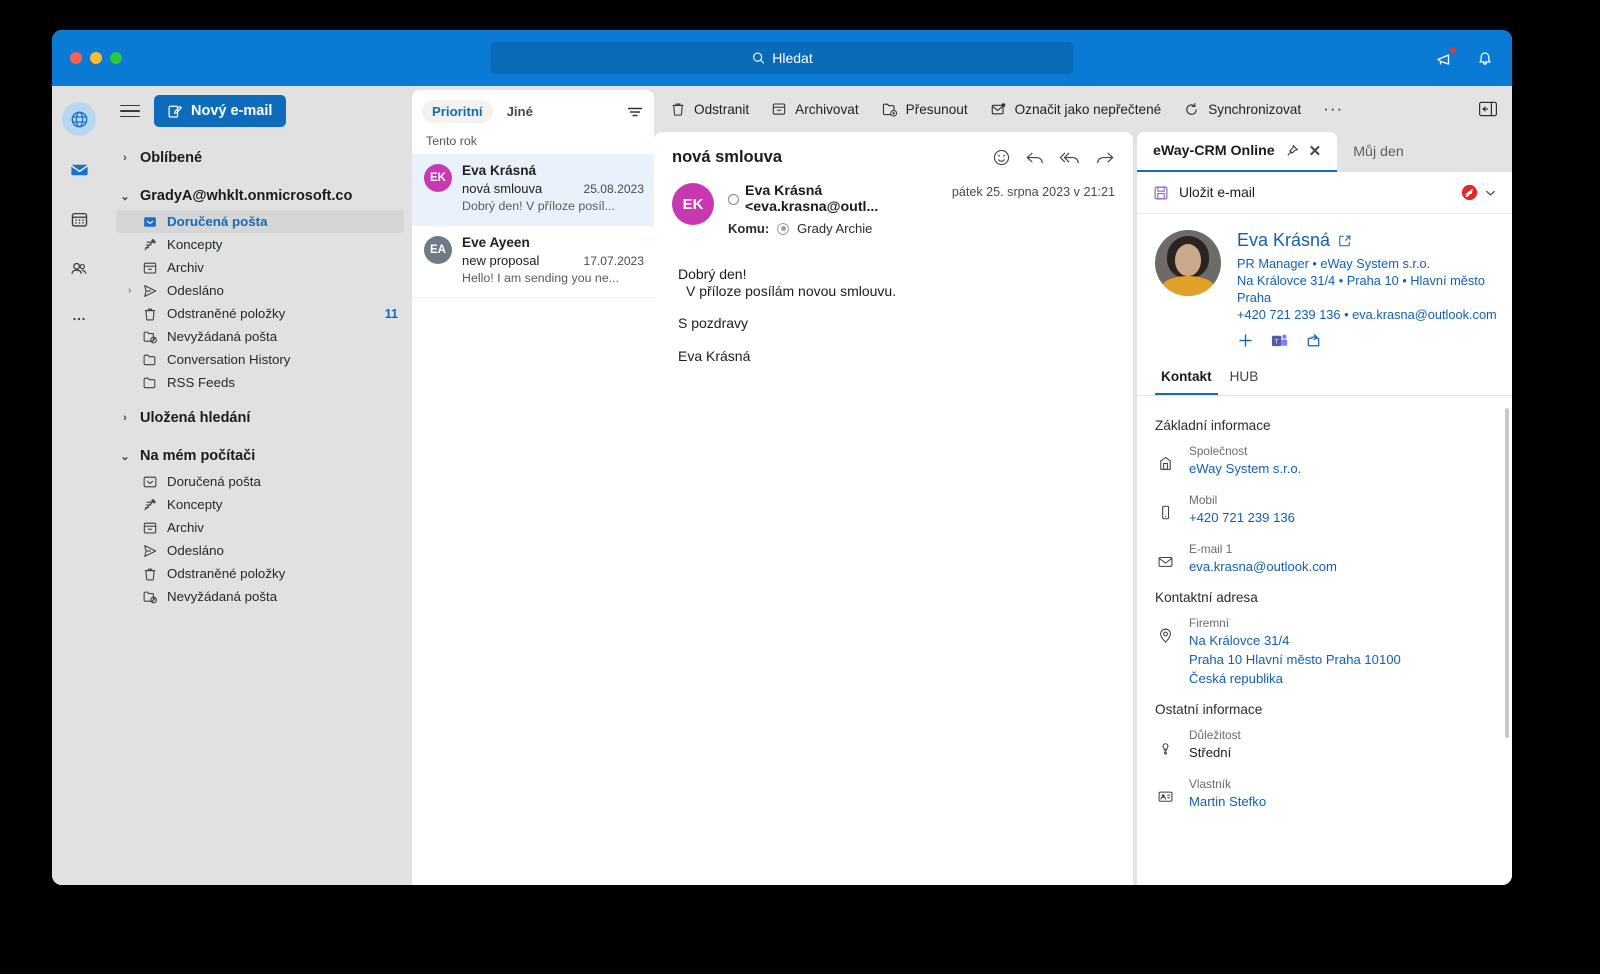 Image resolution: width=1600 pixels, height=974 pixels. What do you see at coordinates (635, 112) in the screenshot?
I see `filter-icon` at bounding box center [635, 112].